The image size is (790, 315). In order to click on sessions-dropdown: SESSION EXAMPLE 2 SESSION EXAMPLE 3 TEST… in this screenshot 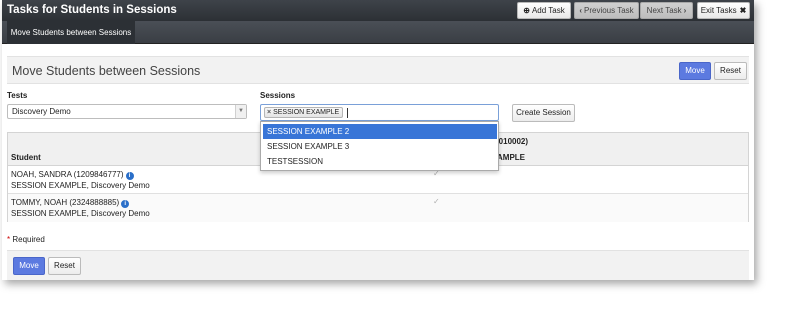, I will do `click(379, 146)`.